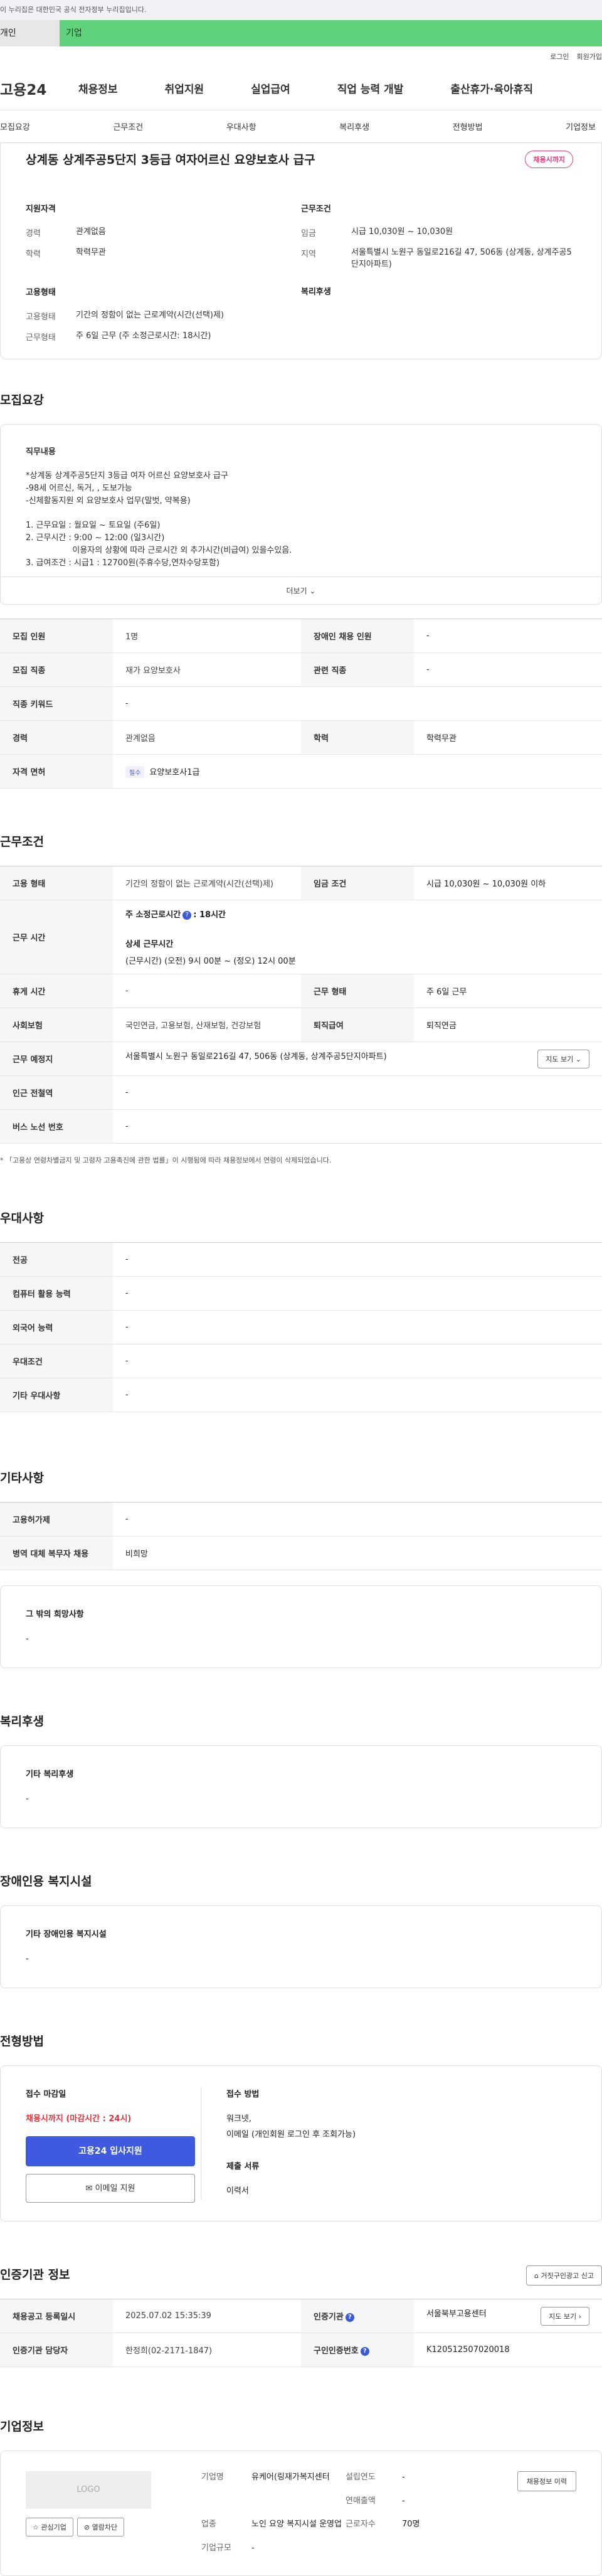 This screenshot has height=2576, width=602. I want to click on table-header: 근무 예정지, so click(56, 1058).